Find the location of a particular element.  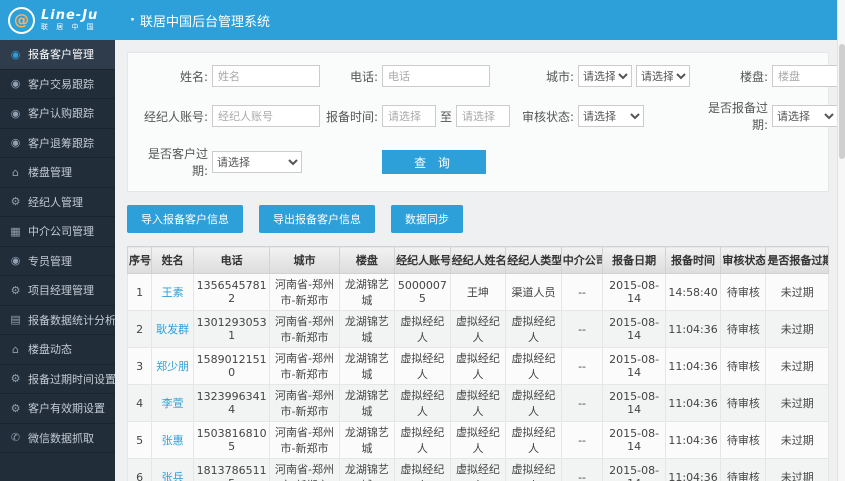

sidebar-item: ✆ 微信数据抓取 is located at coordinates (57, 438).